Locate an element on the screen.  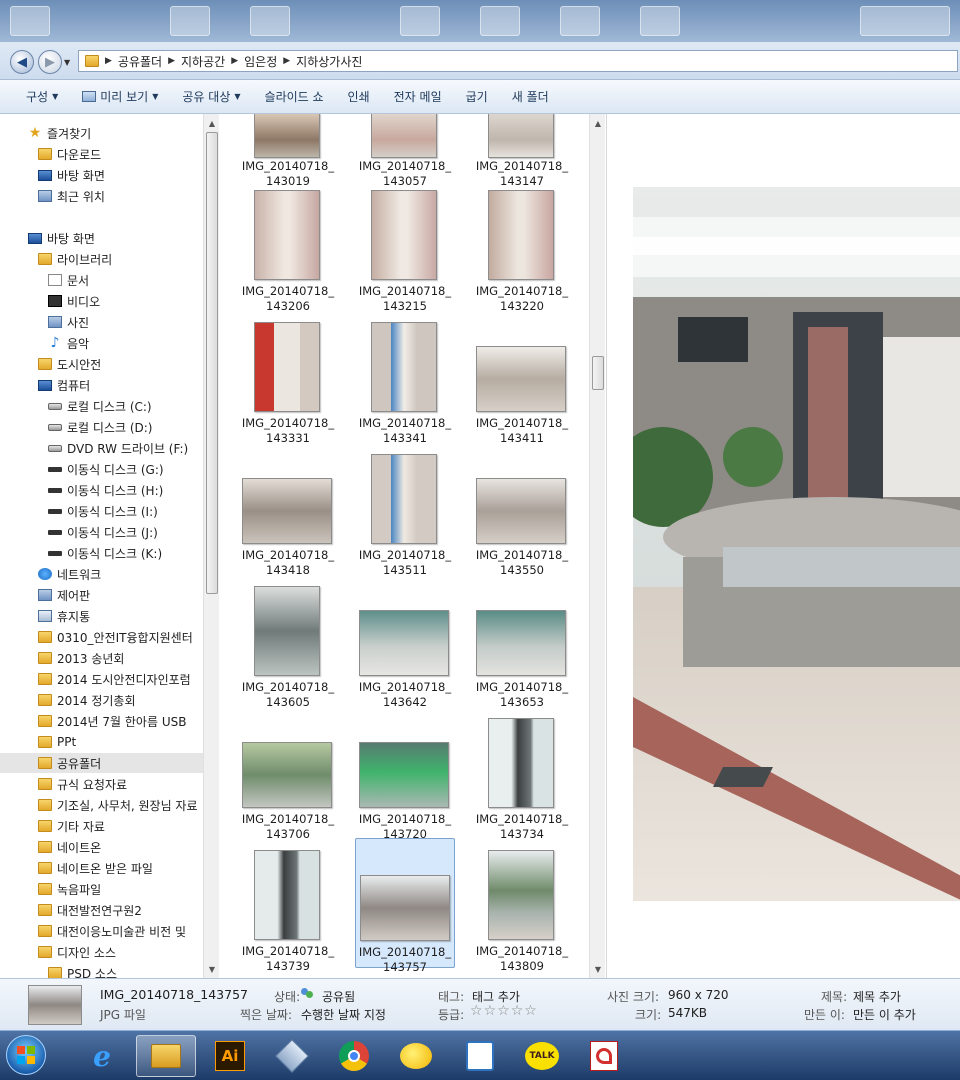
print-button: 인쇄 is located at coordinates (359, 97).